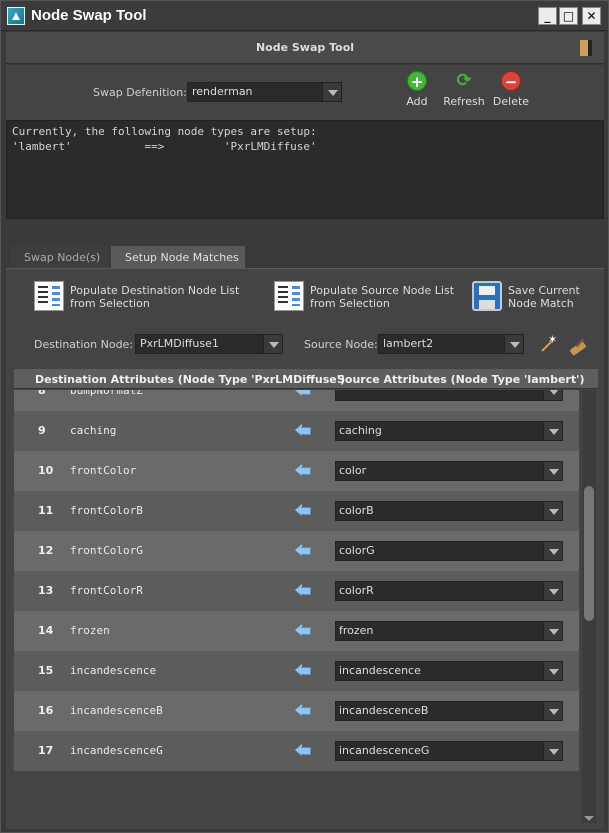  Describe the element at coordinates (511, 81) in the screenshot. I see `minus-circle-icon: −` at that location.